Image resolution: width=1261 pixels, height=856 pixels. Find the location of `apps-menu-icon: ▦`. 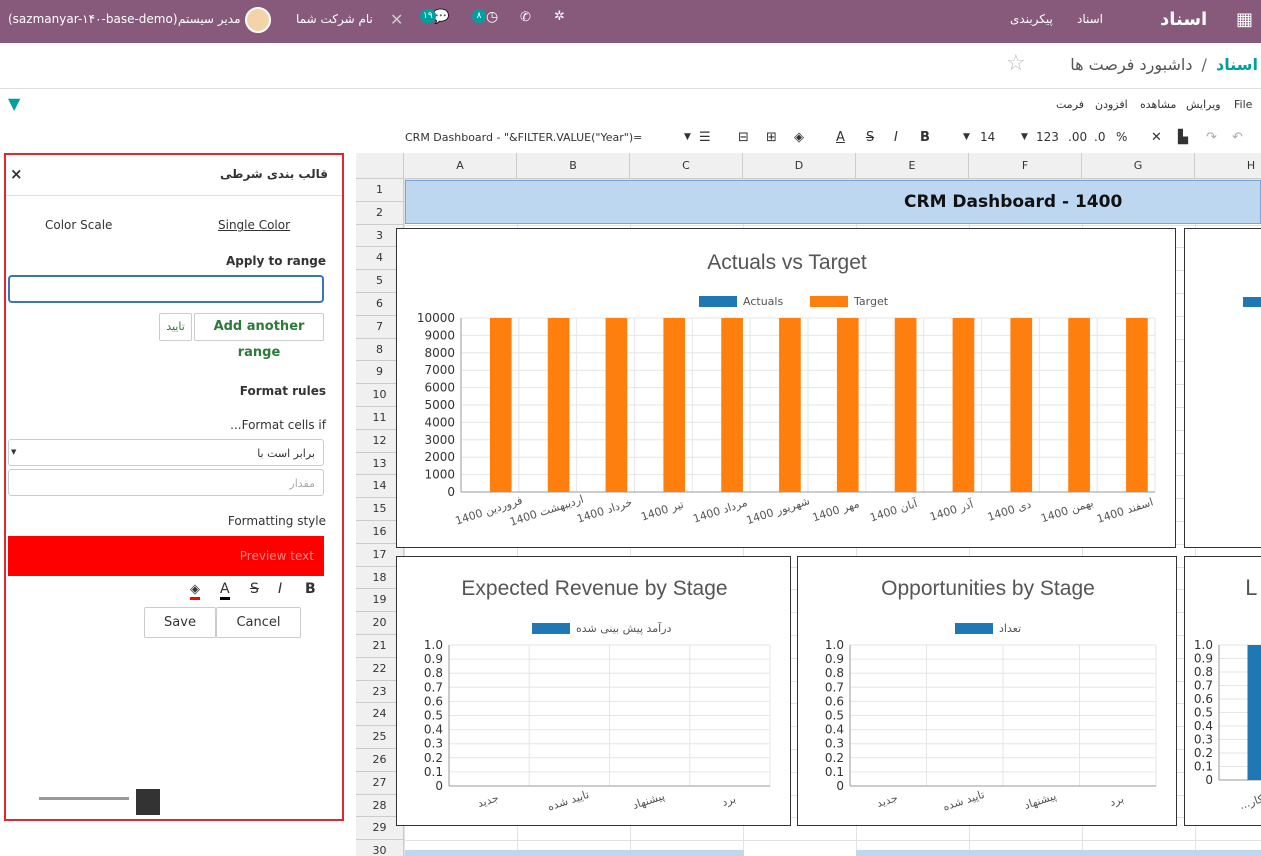

apps-menu-icon: ▦ is located at coordinates (1244, 19).